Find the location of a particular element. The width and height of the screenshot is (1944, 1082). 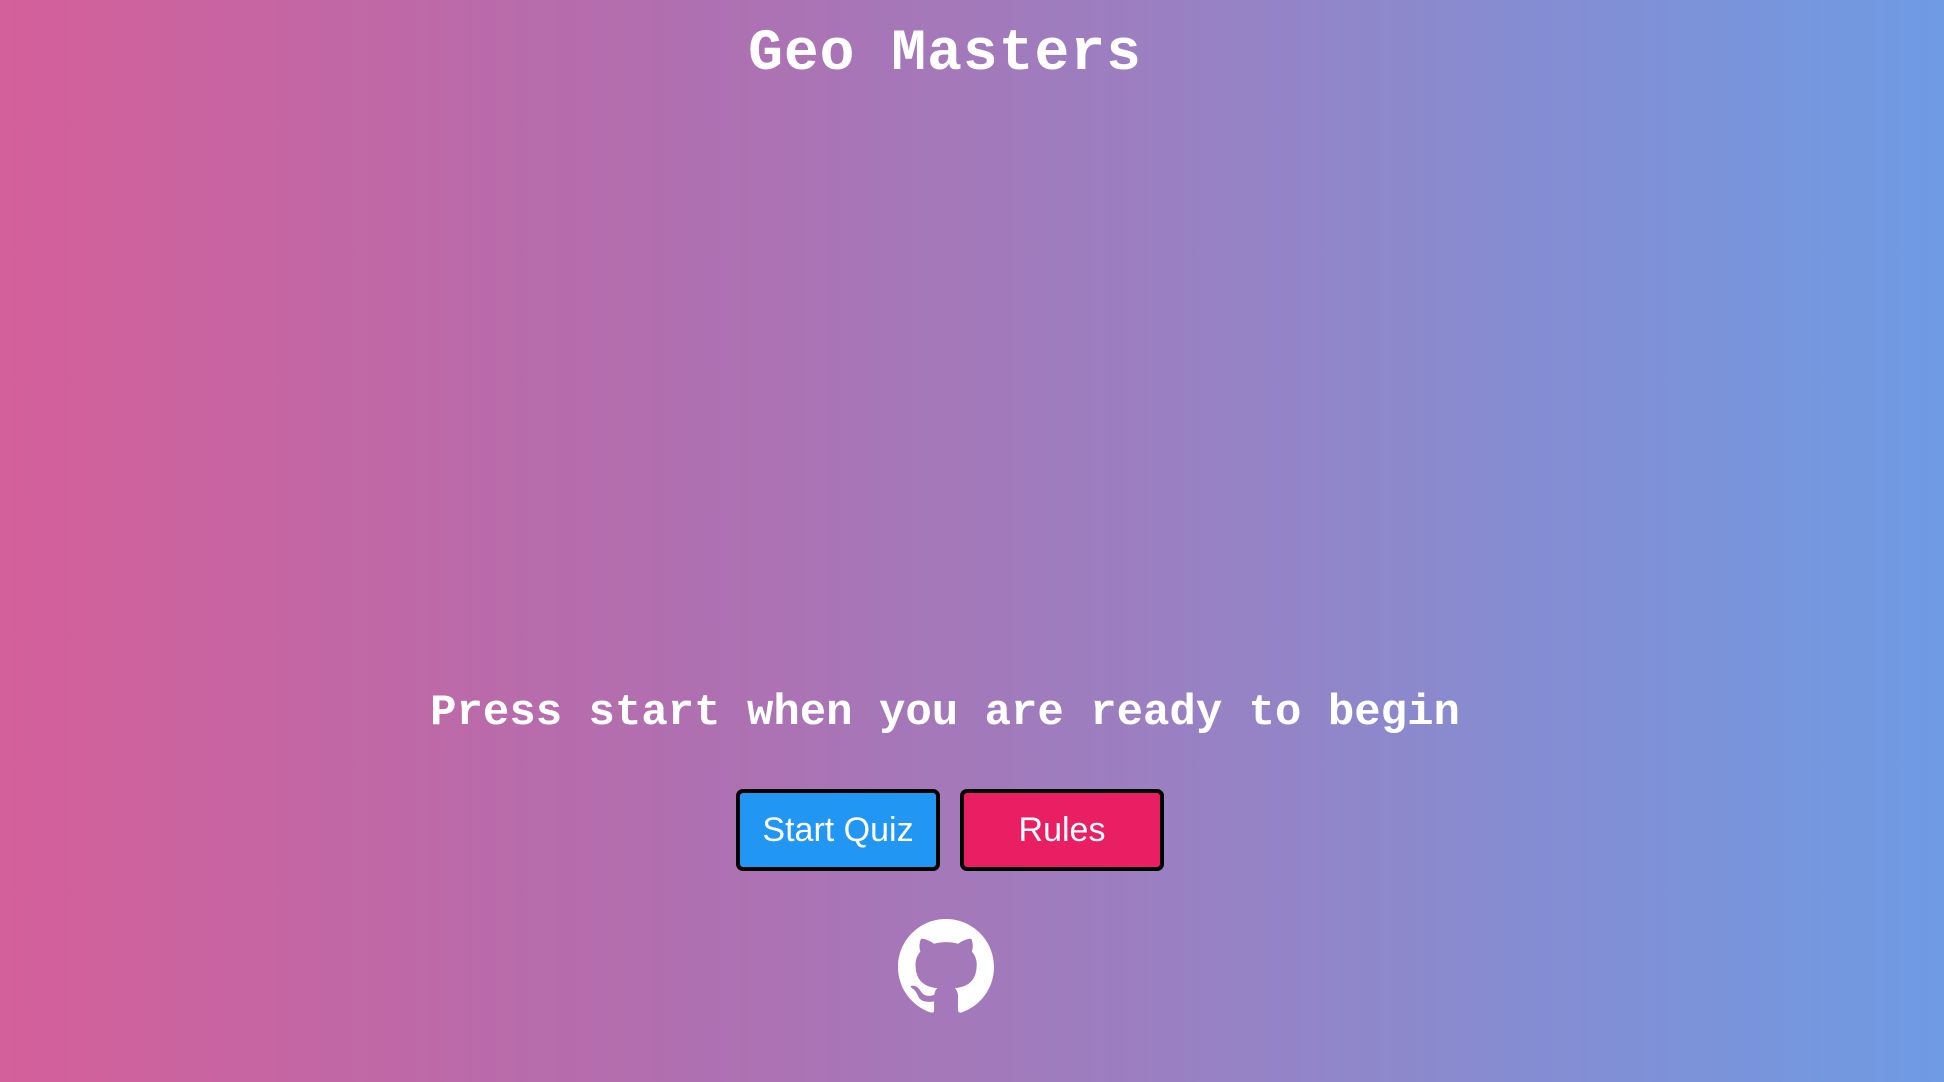

github-icon is located at coordinates (946, 967).